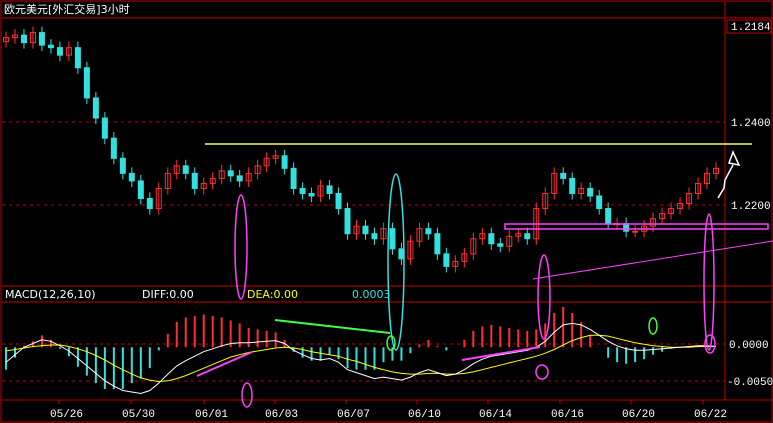 The image size is (773, 423). What do you see at coordinates (381, 402) in the screenshot?
I see `date-ticks` at bounding box center [381, 402].